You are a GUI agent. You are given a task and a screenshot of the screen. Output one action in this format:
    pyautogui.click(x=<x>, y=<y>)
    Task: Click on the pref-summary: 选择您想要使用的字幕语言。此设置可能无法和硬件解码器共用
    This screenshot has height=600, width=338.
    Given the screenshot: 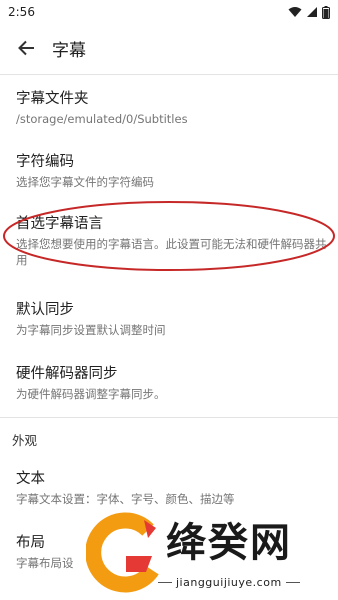 What is the action you would take?
    pyautogui.click(x=171, y=252)
    